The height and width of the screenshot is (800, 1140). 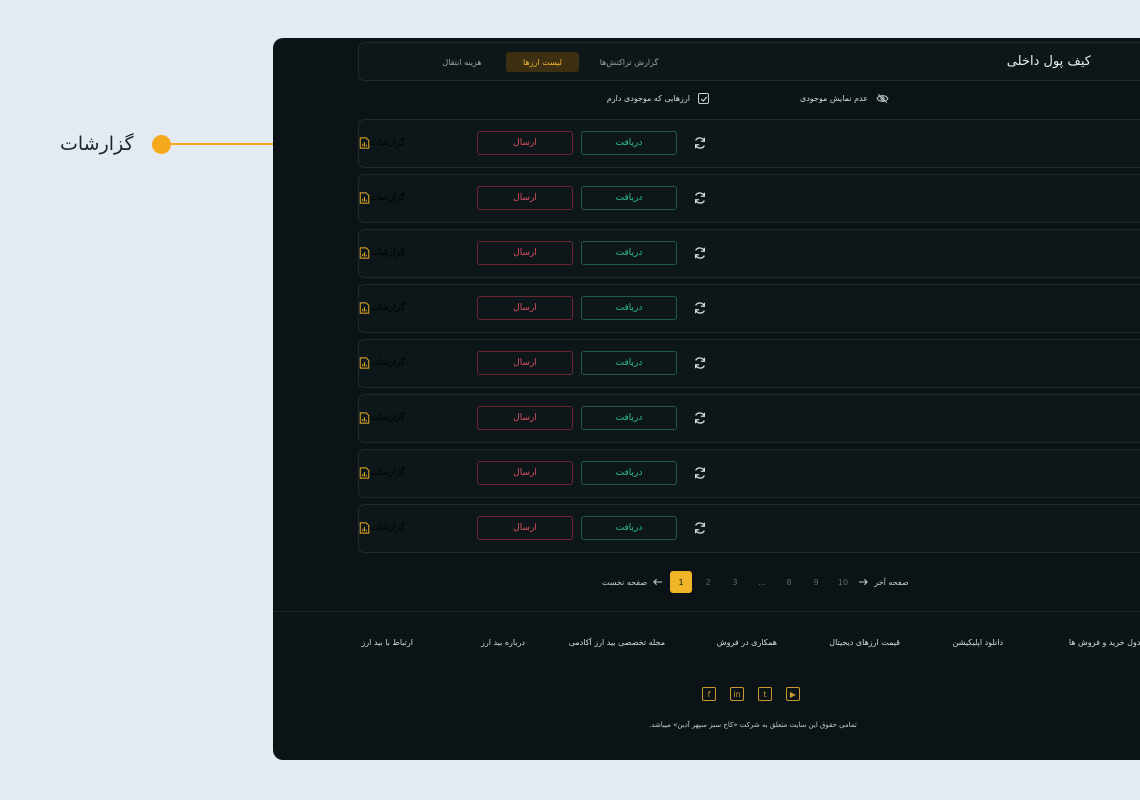 I want to click on page-number-9: 9, so click(x=816, y=582).